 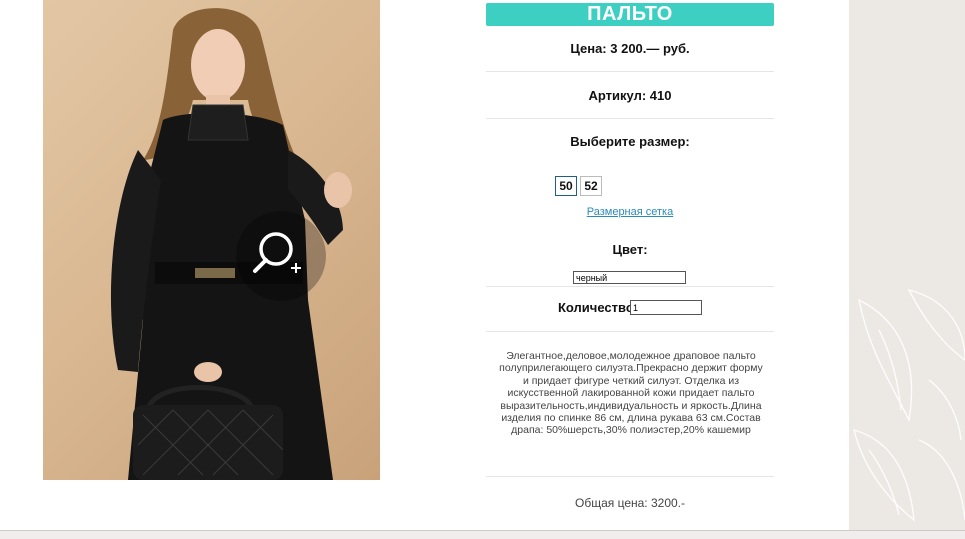 I want to click on size-chart-link: Размерная сетка, so click(x=630, y=212).